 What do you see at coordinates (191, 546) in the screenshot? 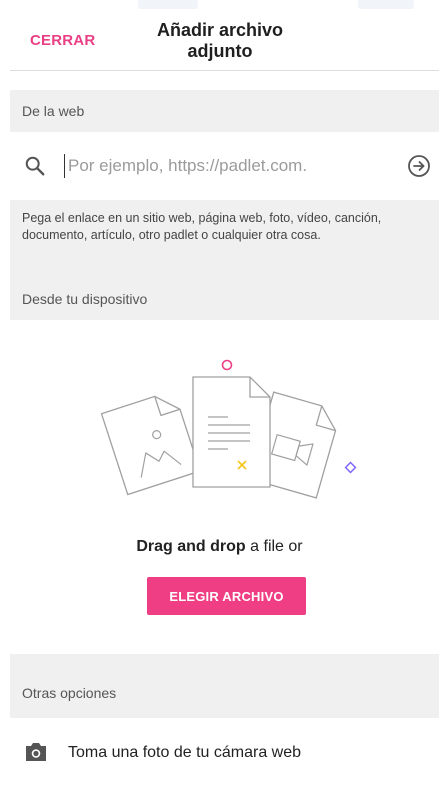
I see `drag-drop-bold: Drag and drop` at bounding box center [191, 546].